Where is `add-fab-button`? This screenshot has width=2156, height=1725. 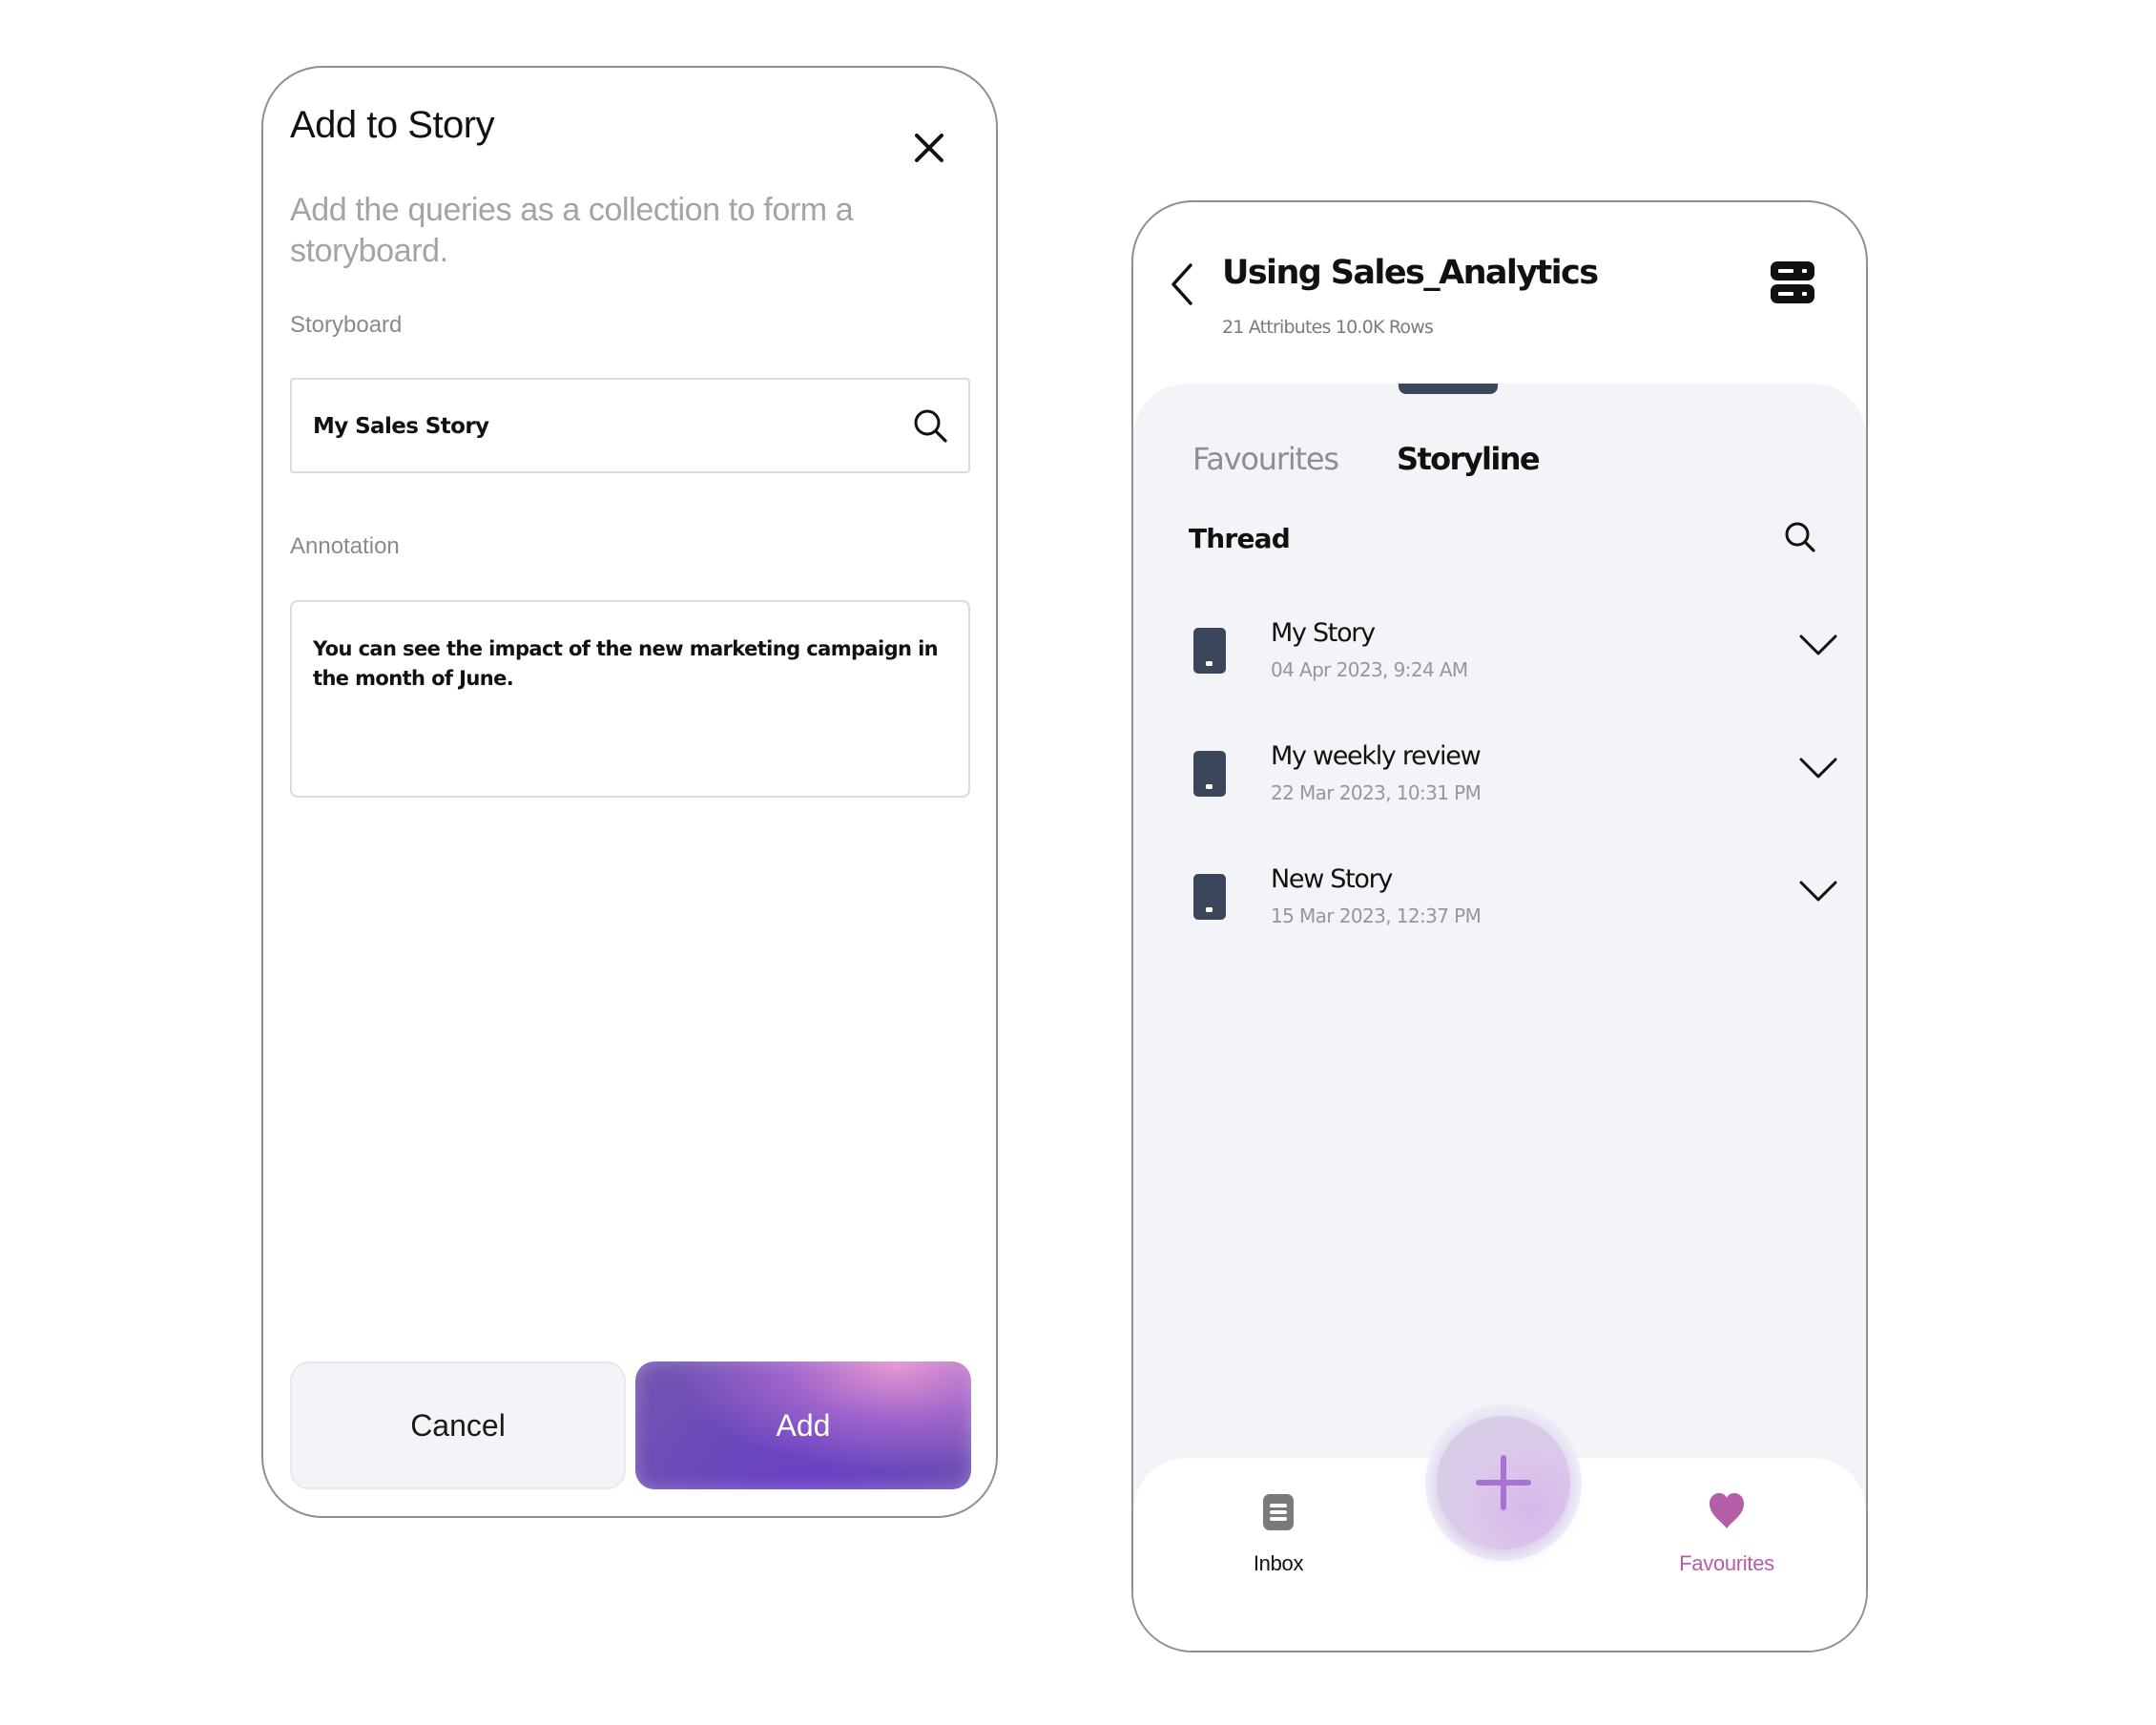
add-fab-button is located at coordinates (1503, 1483).